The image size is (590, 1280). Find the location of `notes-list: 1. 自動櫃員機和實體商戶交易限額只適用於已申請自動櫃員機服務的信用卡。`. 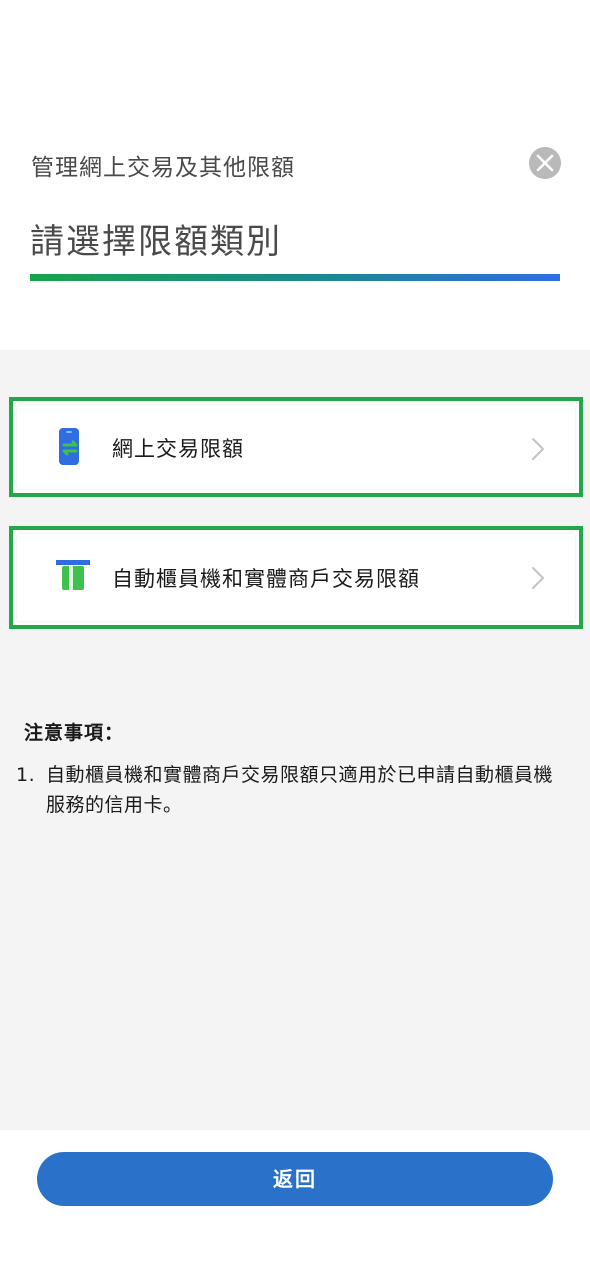

notes-list: 1. 自動櫃員機和實體商戶交易限額只適用於已申請自動櫃員機服務的信用卡。 is located at coordinates (286, 790).